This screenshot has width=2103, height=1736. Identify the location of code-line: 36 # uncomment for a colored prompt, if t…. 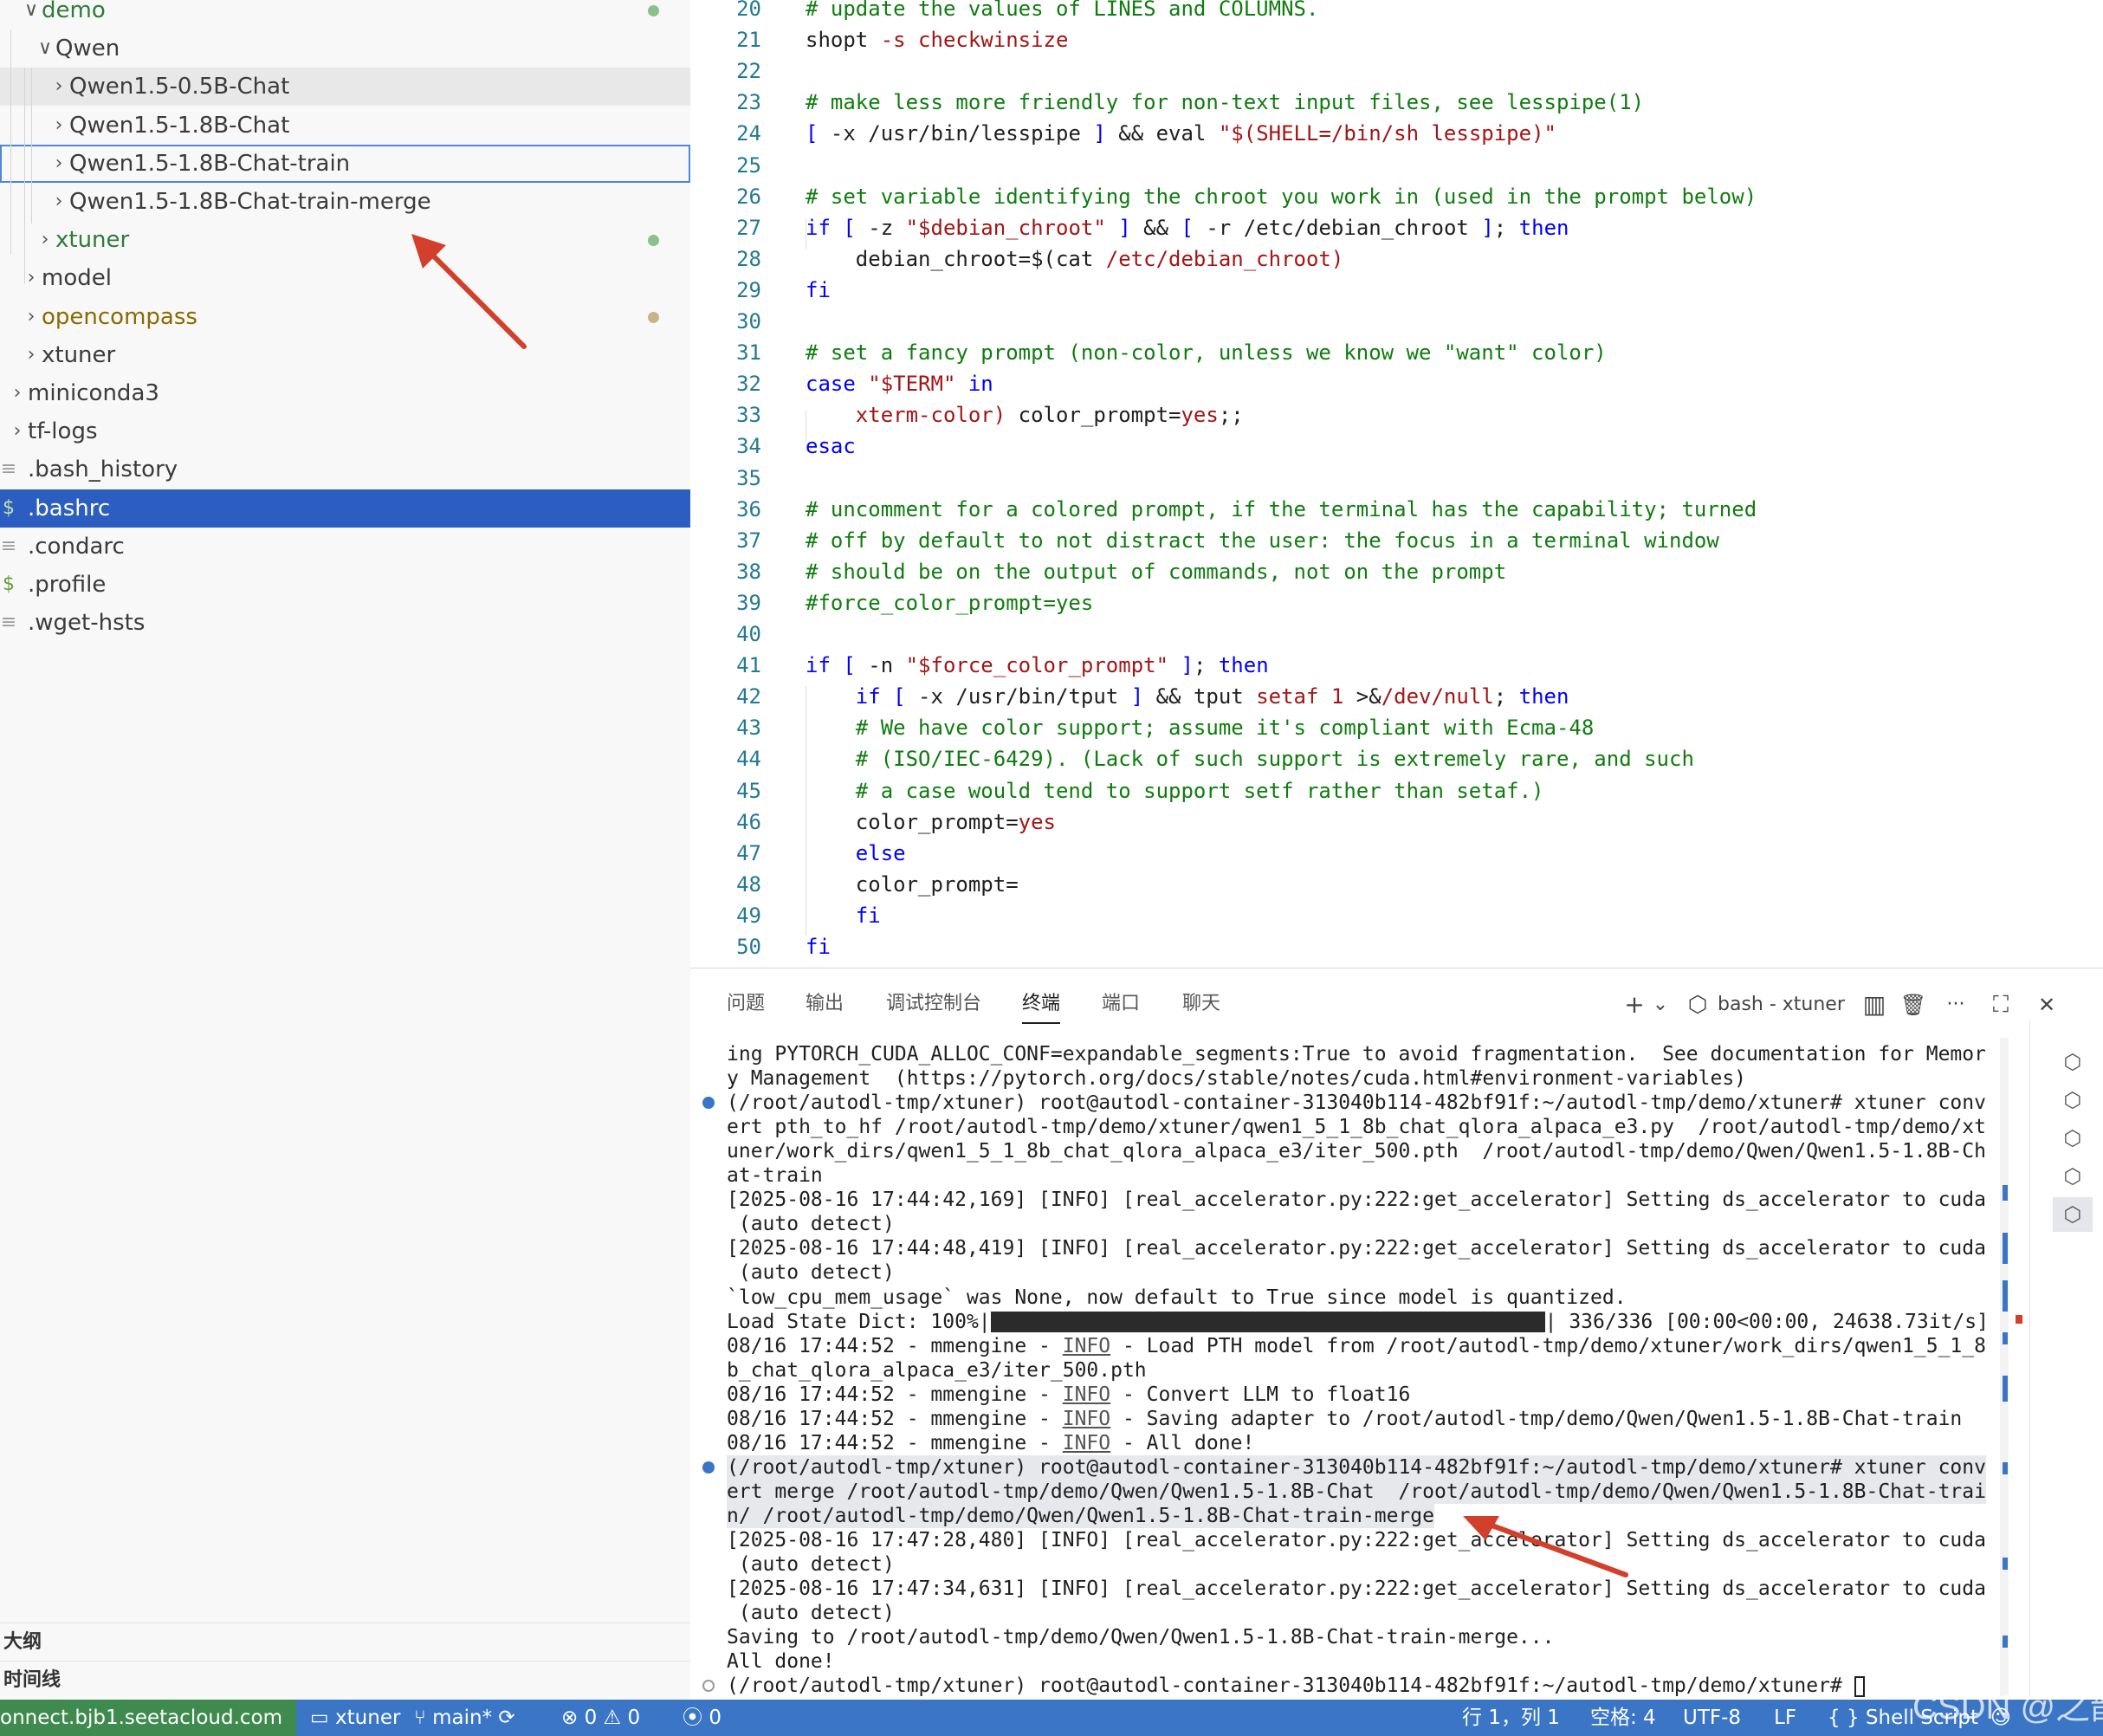
(1397, 509).